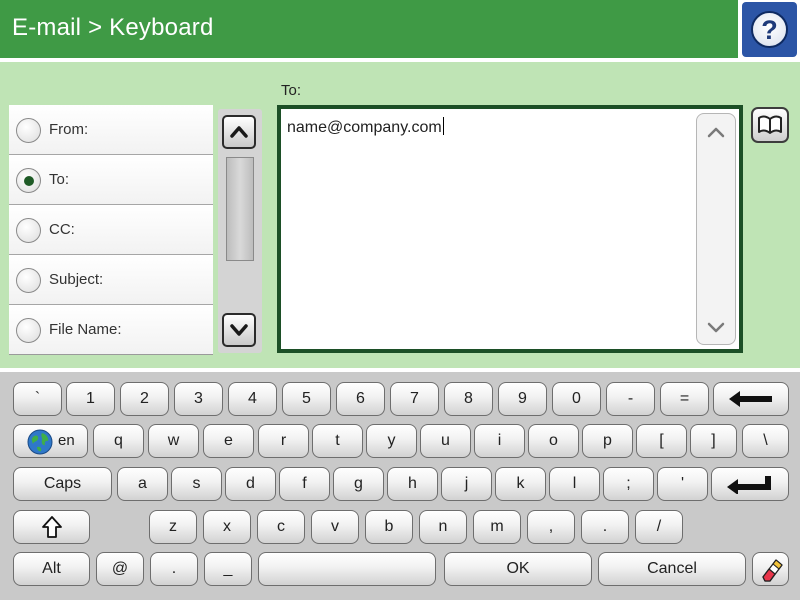  What do you see at coordinates (389, 527) in the screenshot?
I see `key-b: b` at bounding box center [389, 527].